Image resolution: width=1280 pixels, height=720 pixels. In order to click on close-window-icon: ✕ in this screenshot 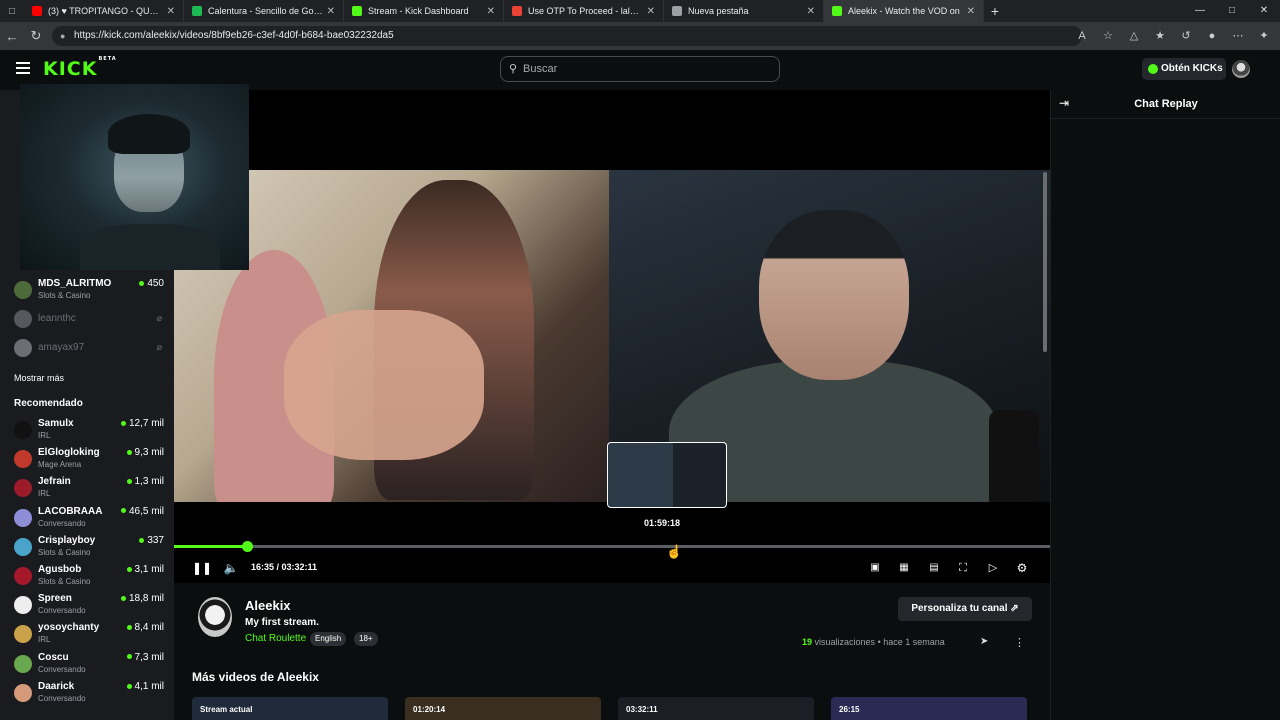, I will do `click(1264, 11)`.